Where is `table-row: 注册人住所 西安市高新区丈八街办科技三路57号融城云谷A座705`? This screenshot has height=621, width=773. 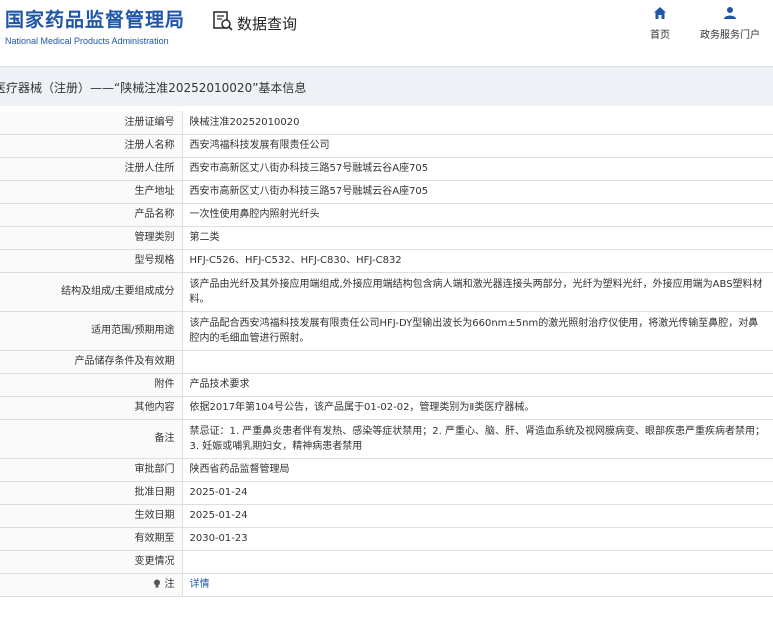
table-row: 注册人住所 西安市高新区丈八街办科技三路57号融城云谷A座705 is located at coordinates (386, 169).